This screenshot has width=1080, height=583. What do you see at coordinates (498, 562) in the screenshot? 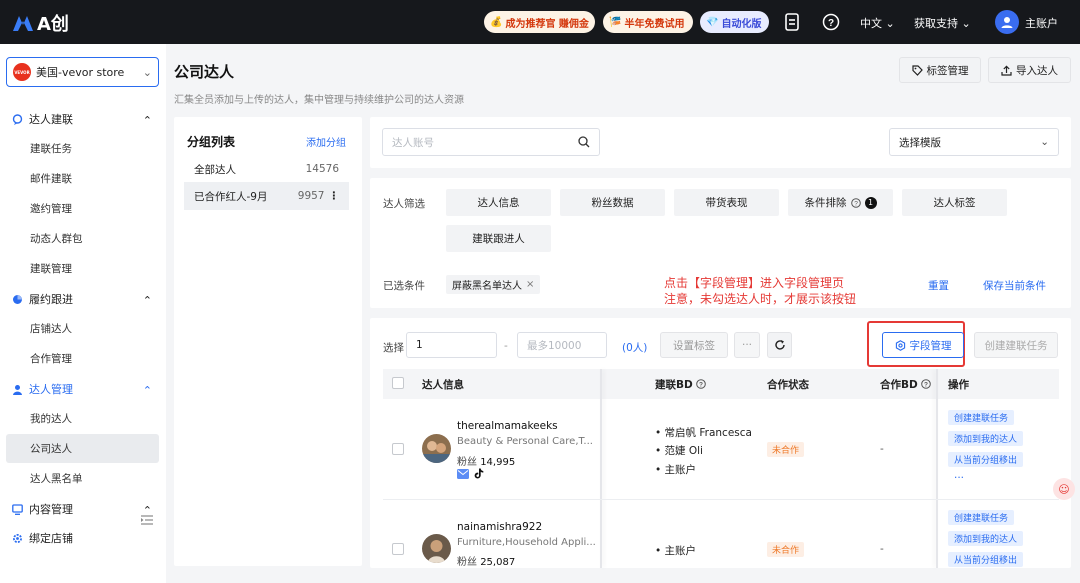
I see `fans-count: 25,087` at bounding box center [498, 562].